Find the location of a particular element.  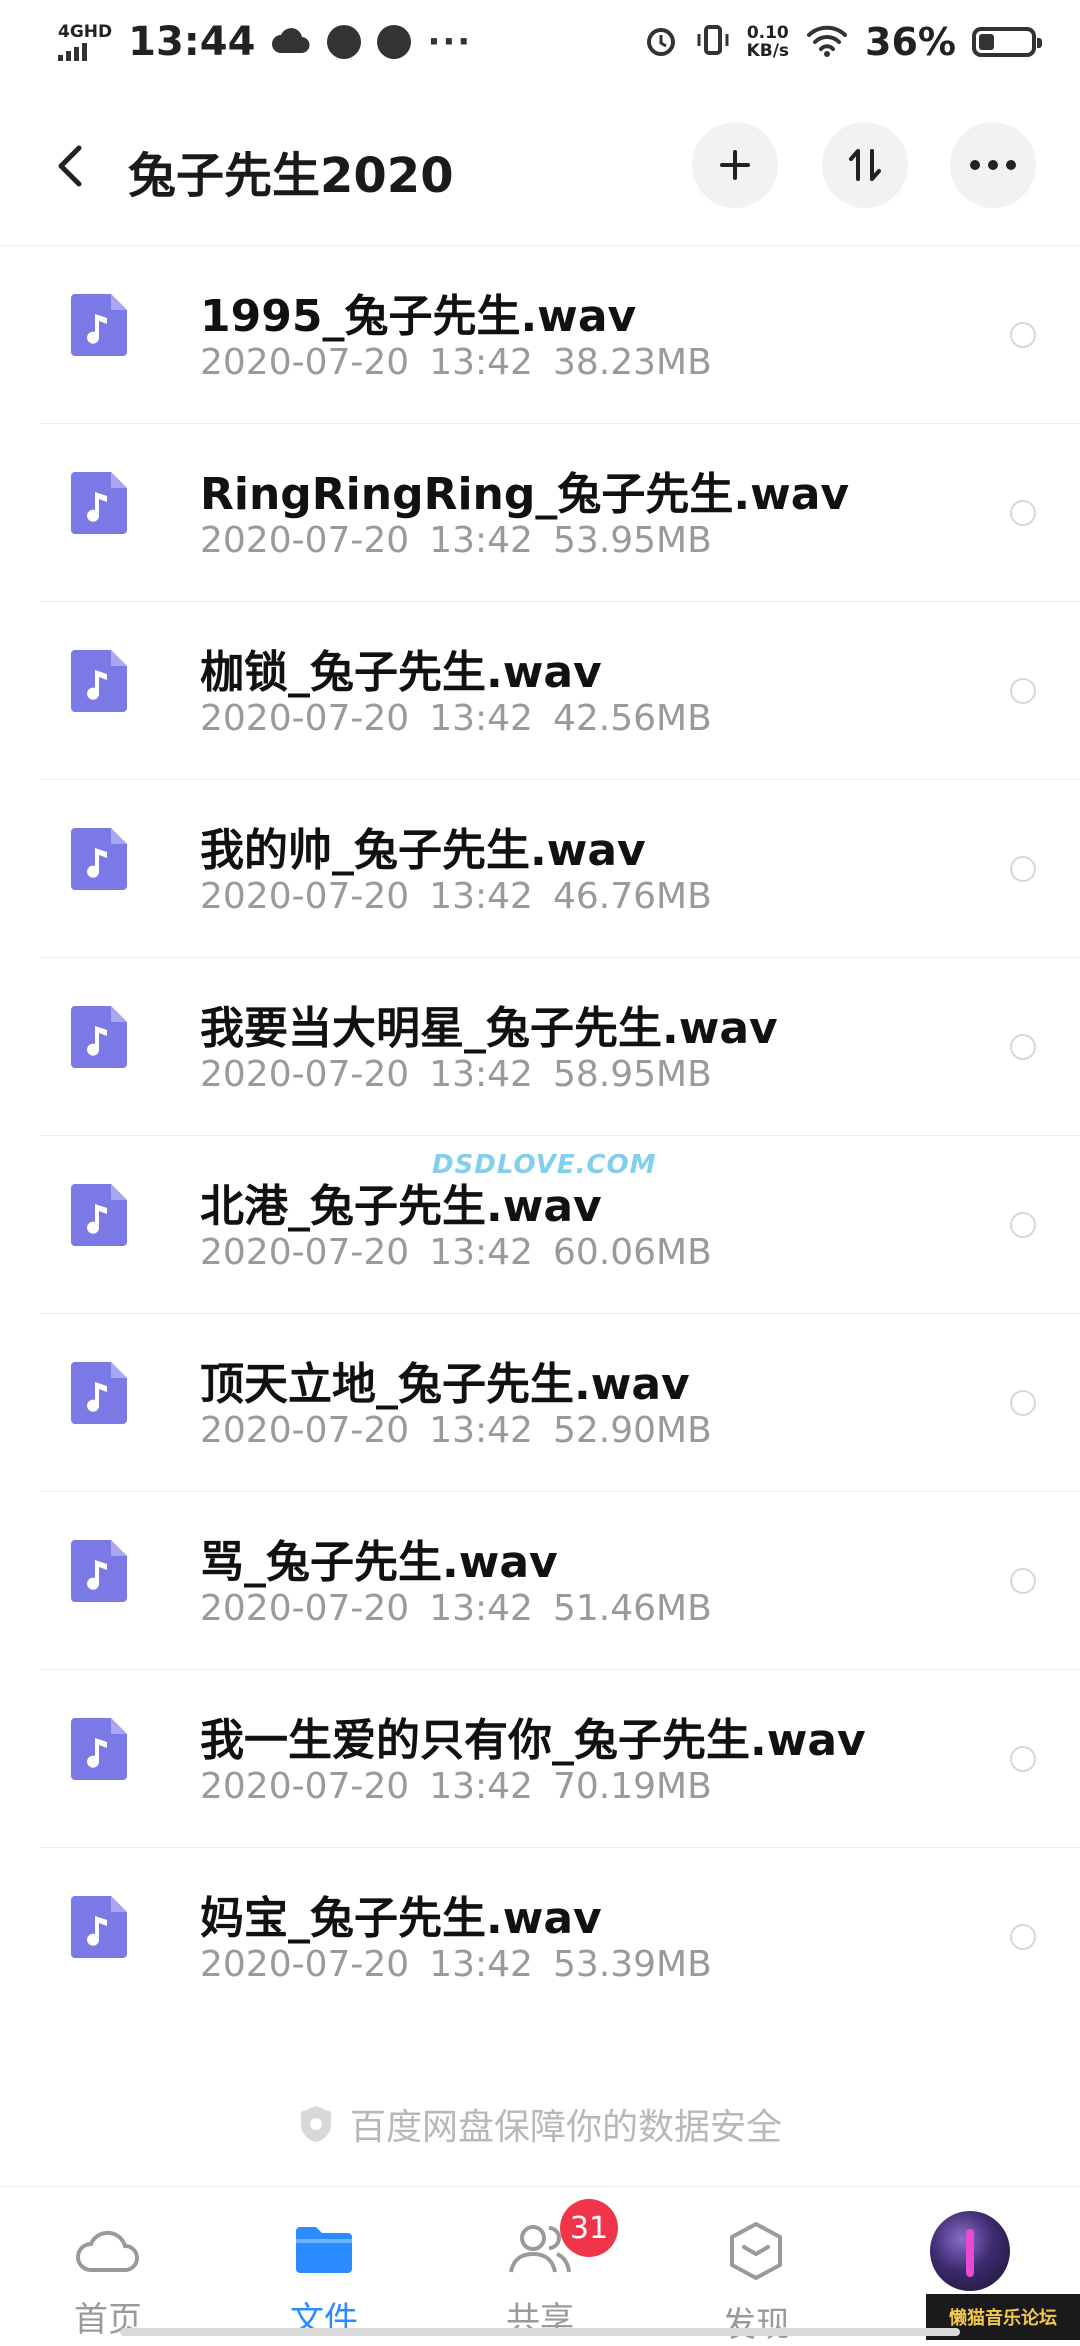

file-name: 枷锁_兔子先生.wav is located at coordinates (401, 672).